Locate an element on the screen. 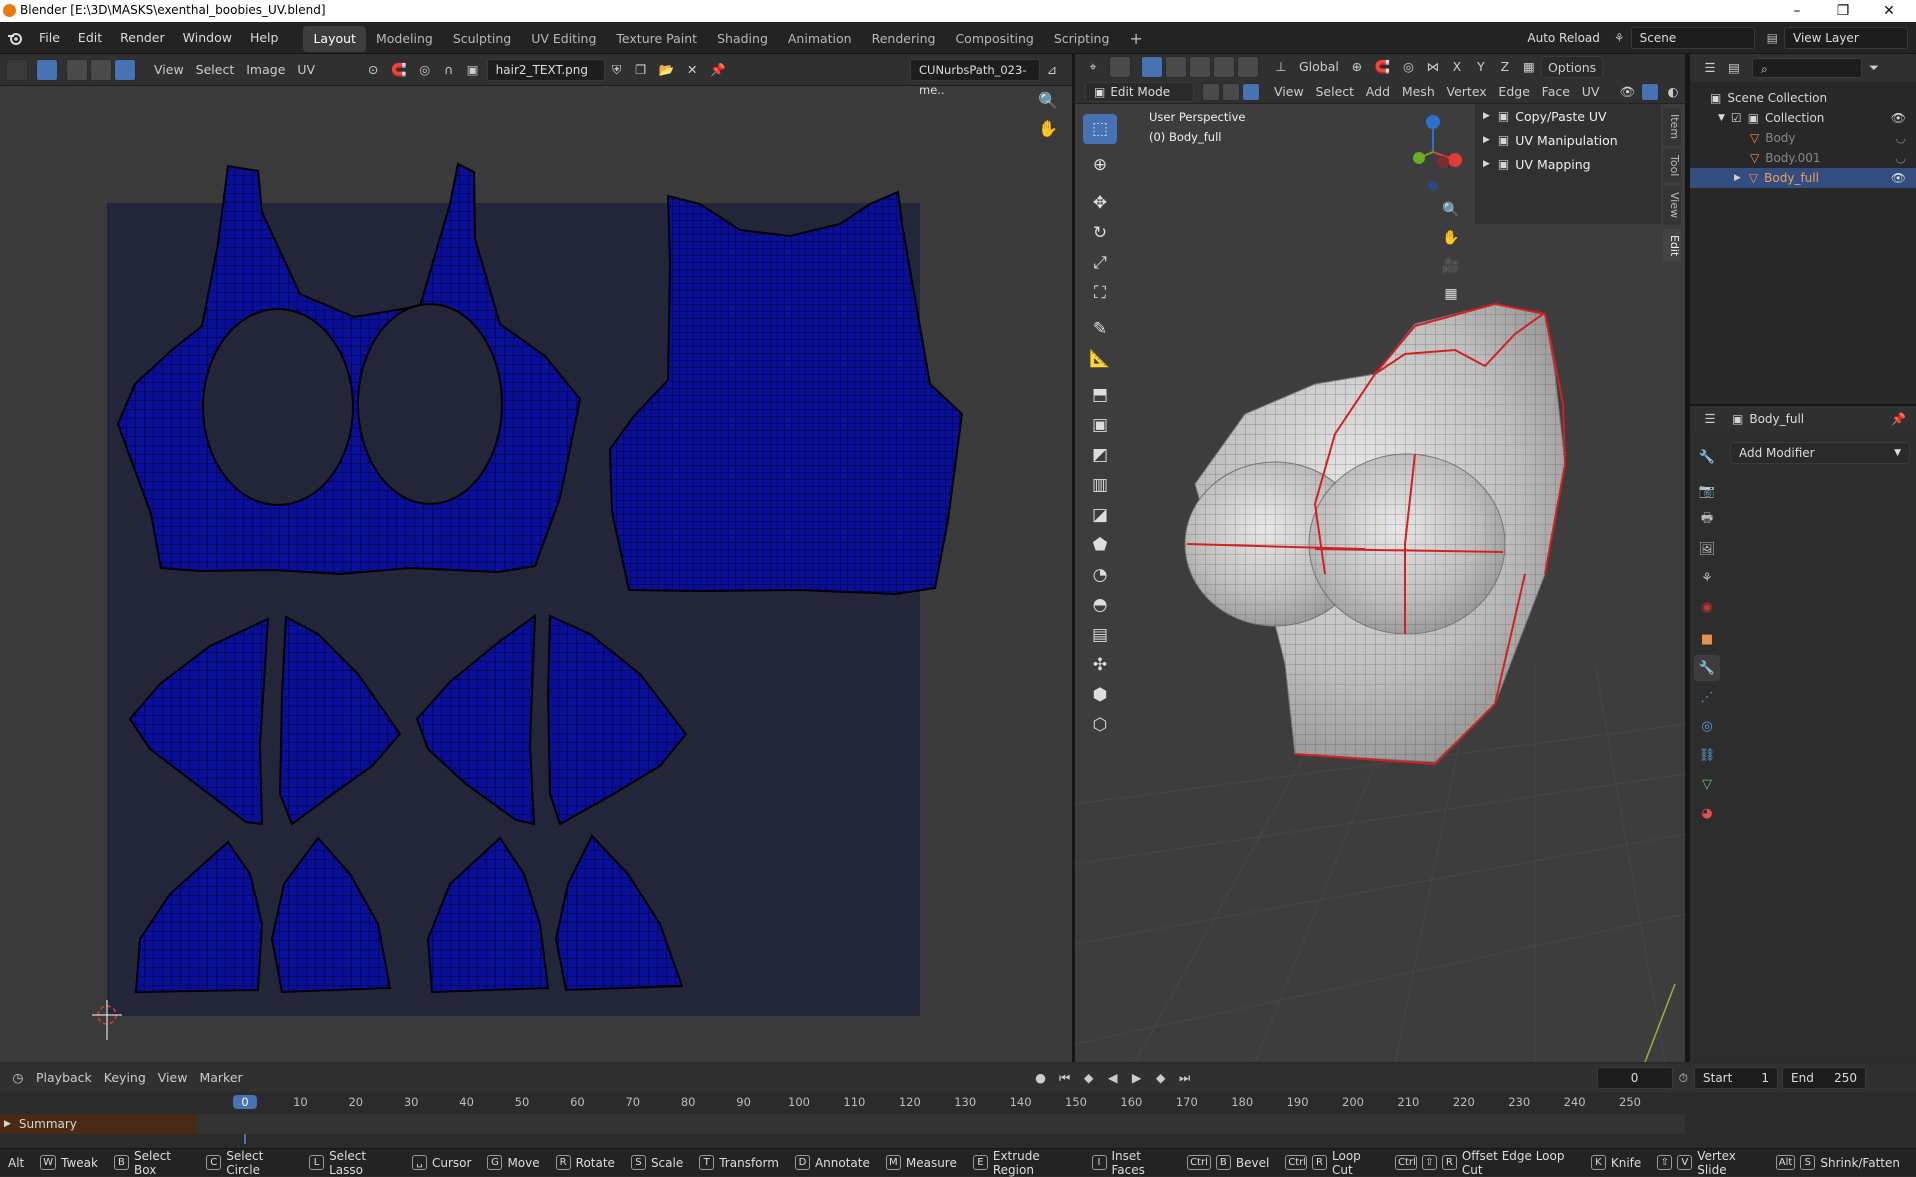 The height and width of the screenshot is (1177, 1916). image-name-field: hair2_TEXT.png is located at coordinates (545, 69).